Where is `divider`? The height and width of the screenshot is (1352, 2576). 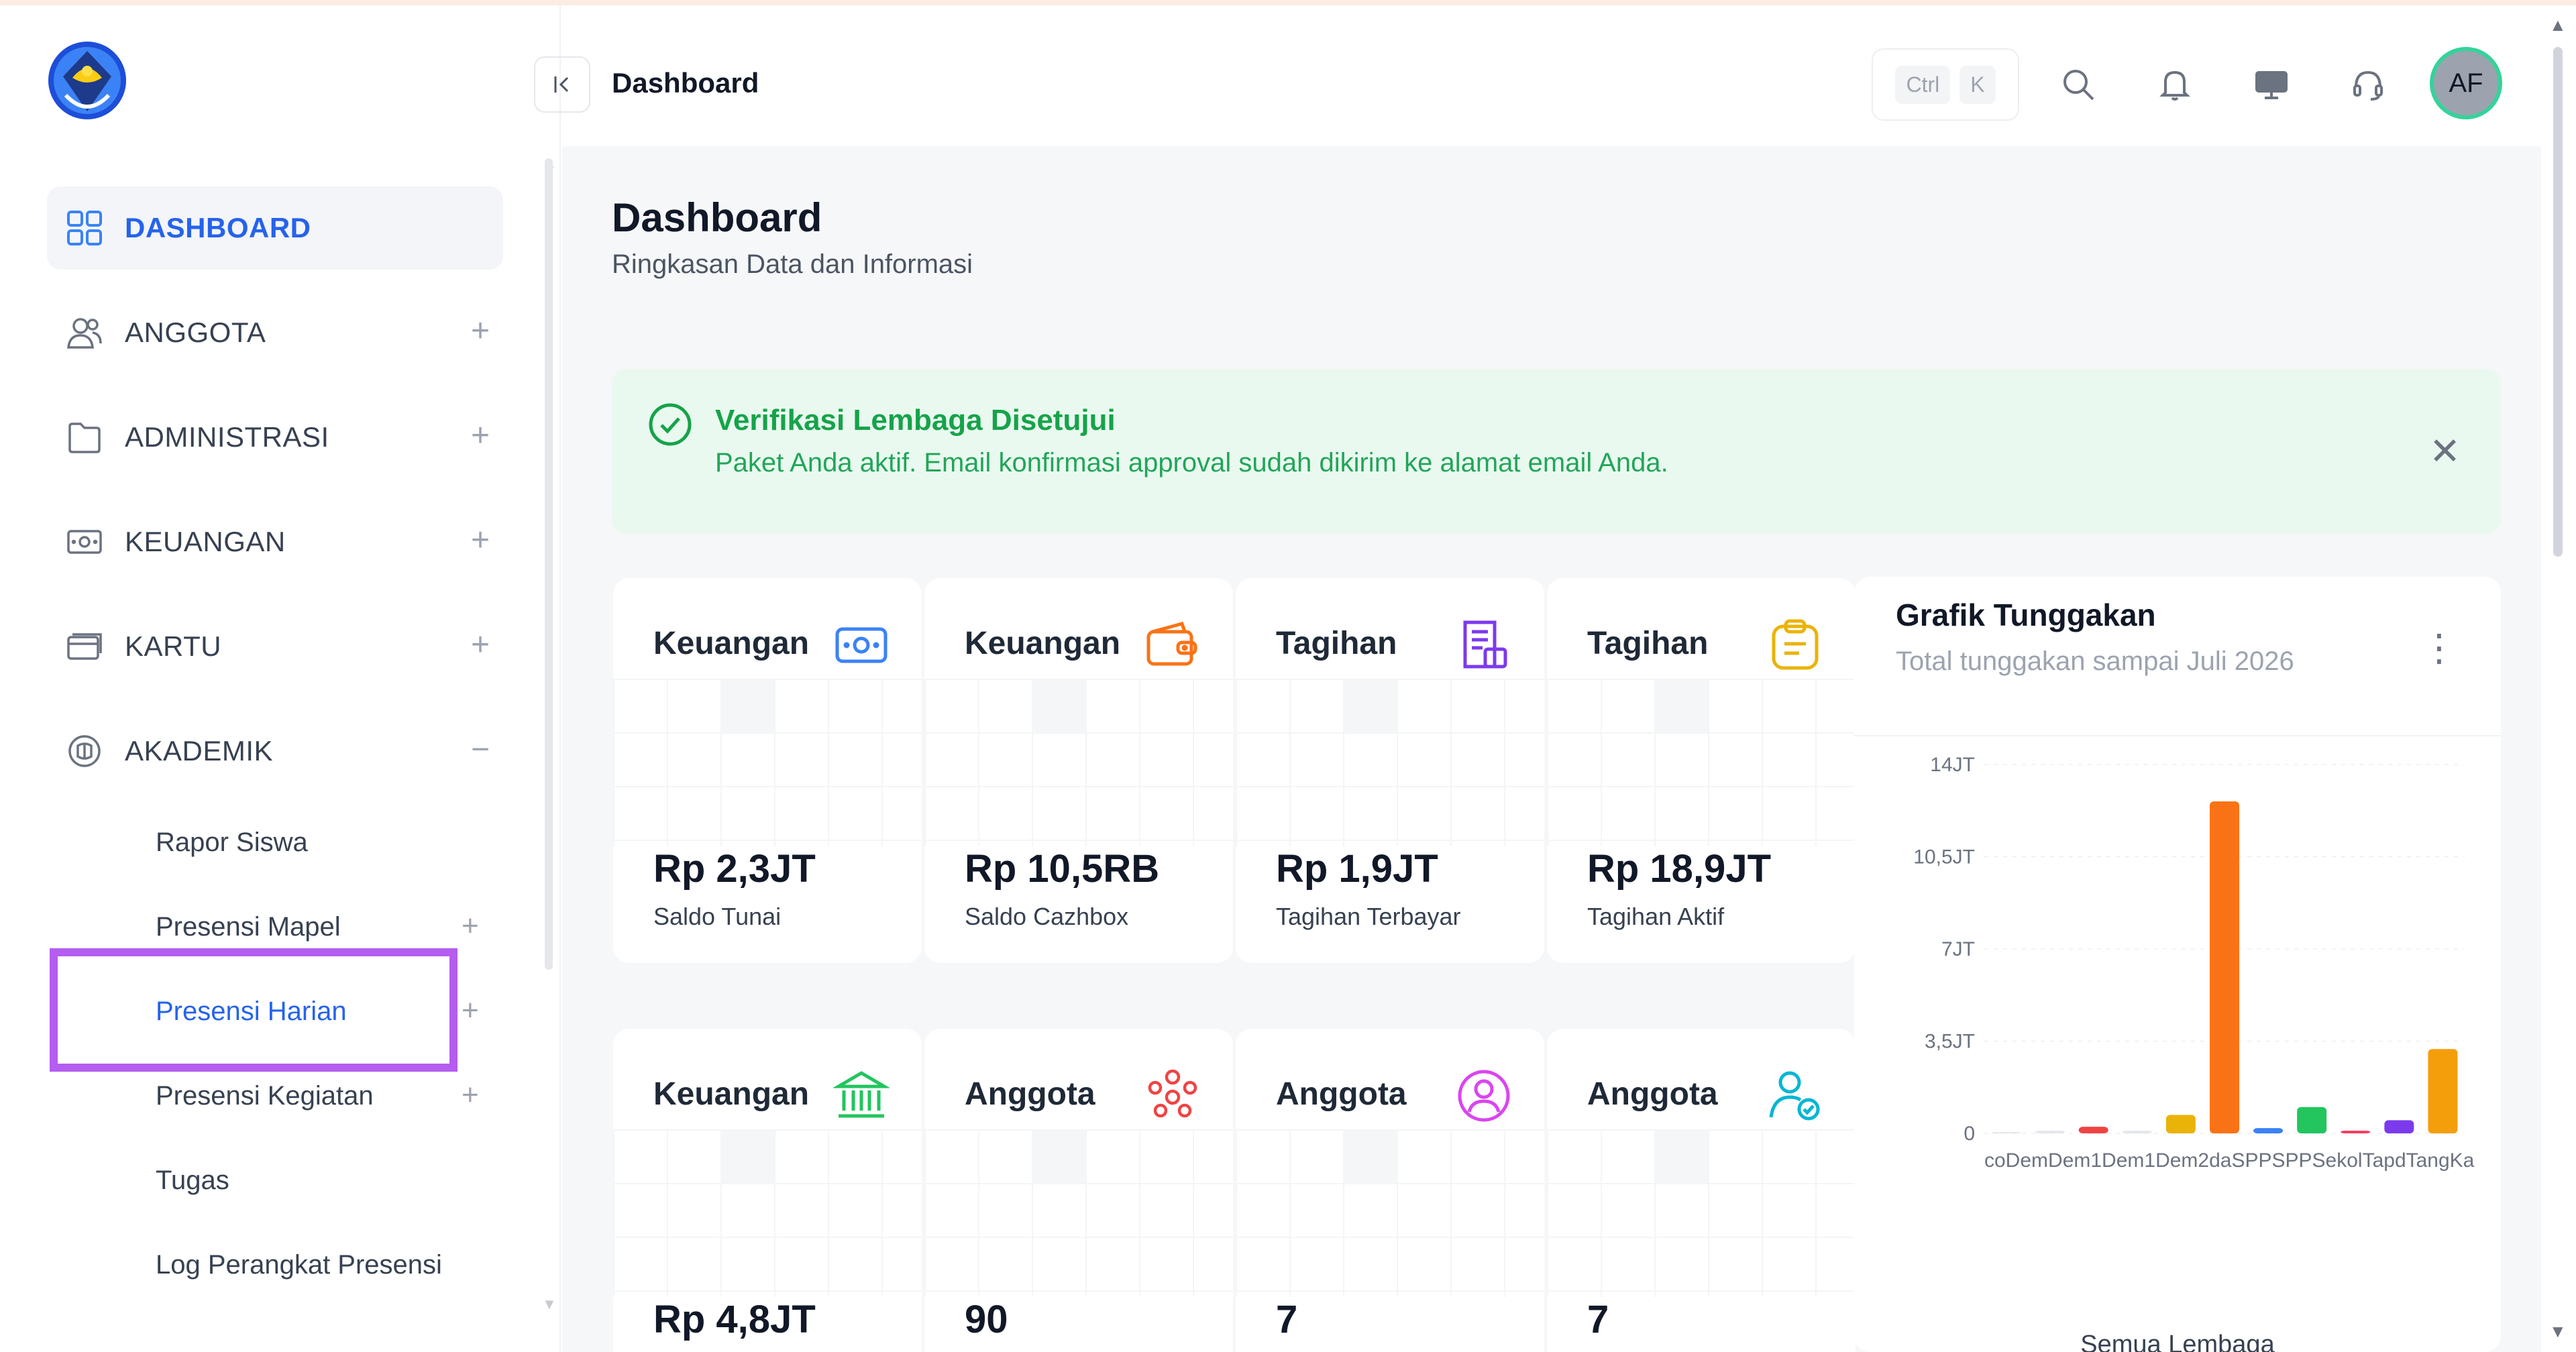 divider is located at coordinates (2177, 735).